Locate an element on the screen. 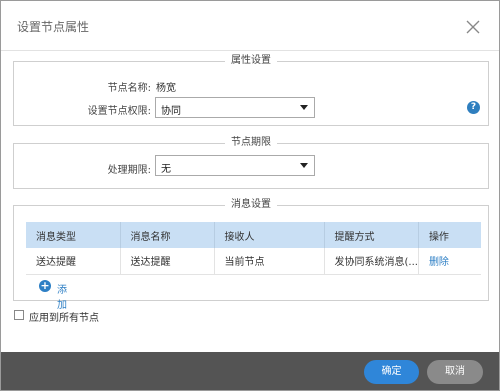  attributes-legend: 属性设置 is located at coordinates (251, 61).